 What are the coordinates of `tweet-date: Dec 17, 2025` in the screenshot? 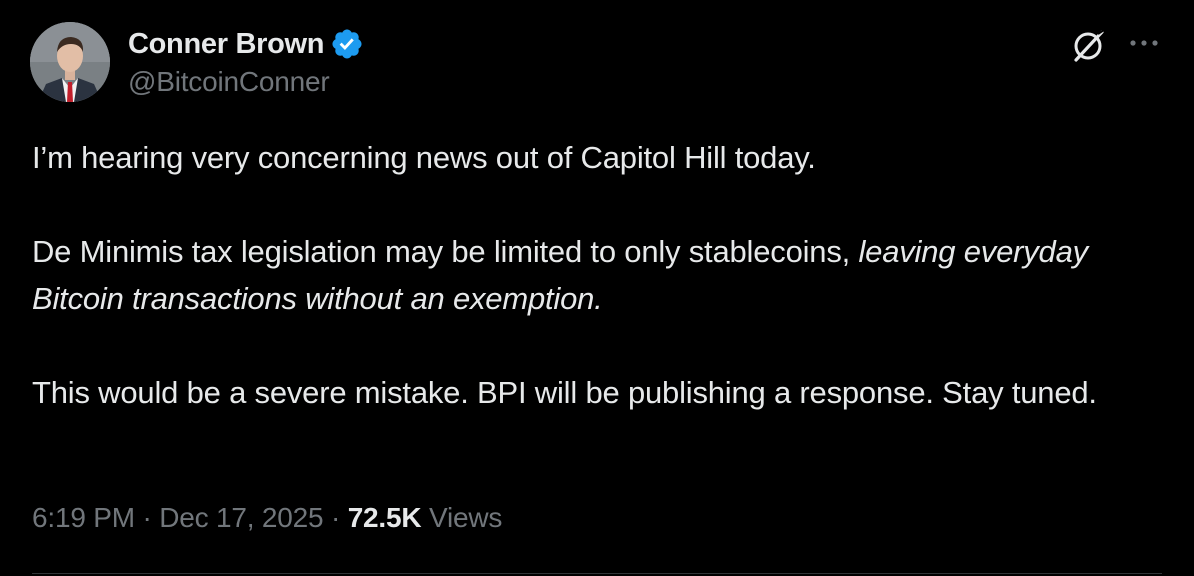 It's located at (241, 517).